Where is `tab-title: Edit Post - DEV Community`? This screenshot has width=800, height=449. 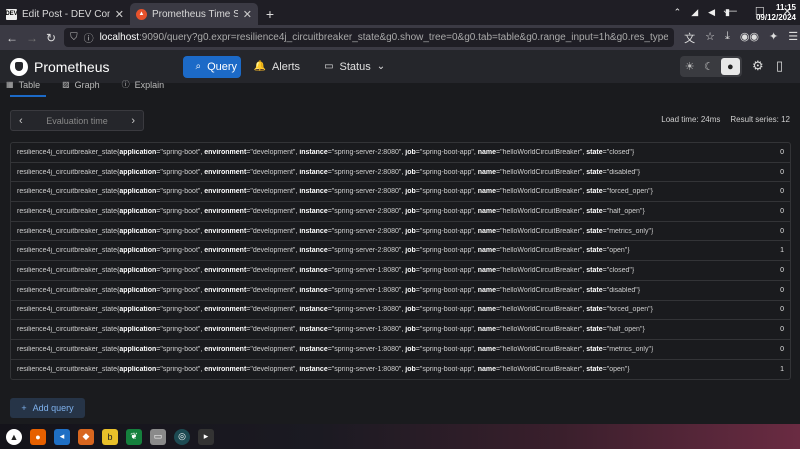 tab-title: Edit Post - DEV Community is located at coordinates (66, 14).